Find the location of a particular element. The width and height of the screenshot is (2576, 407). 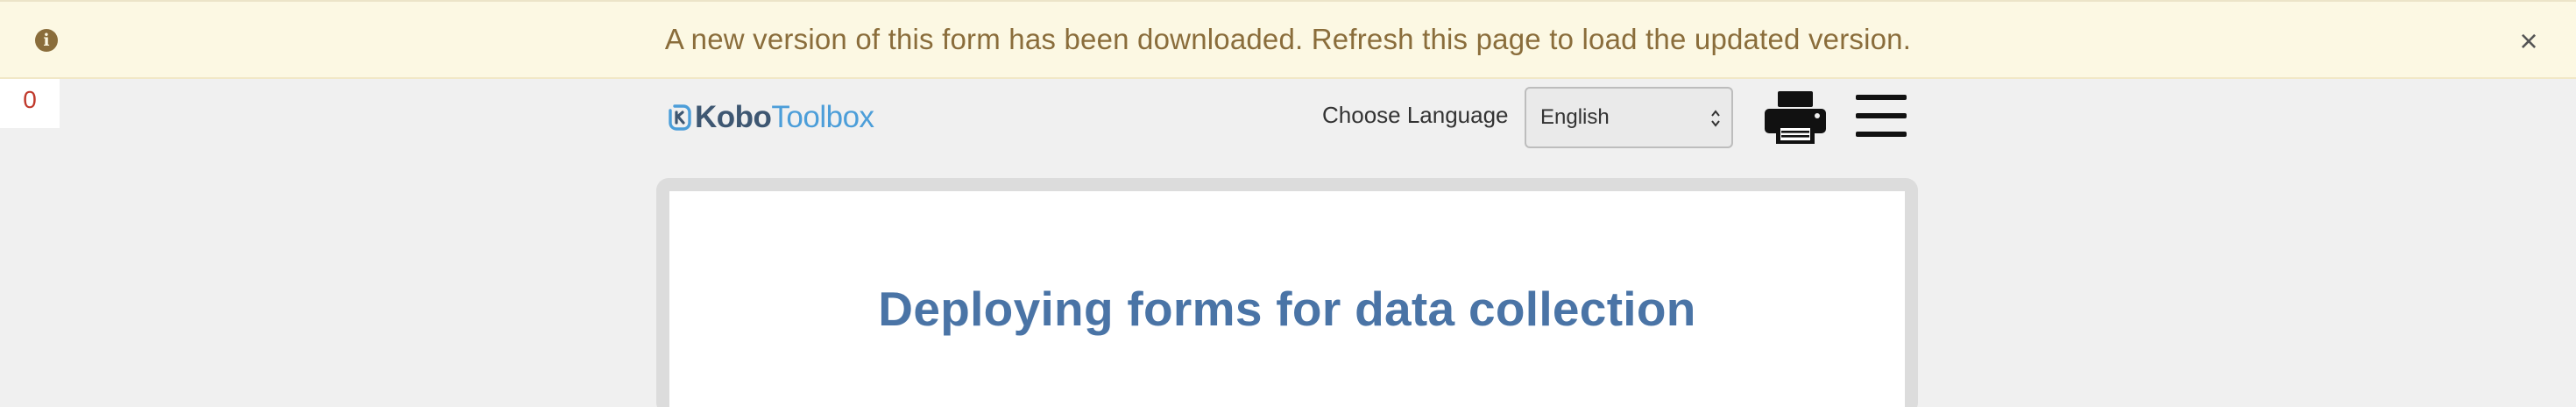

language-selected-value: English is located at coordinates (1575, 117).